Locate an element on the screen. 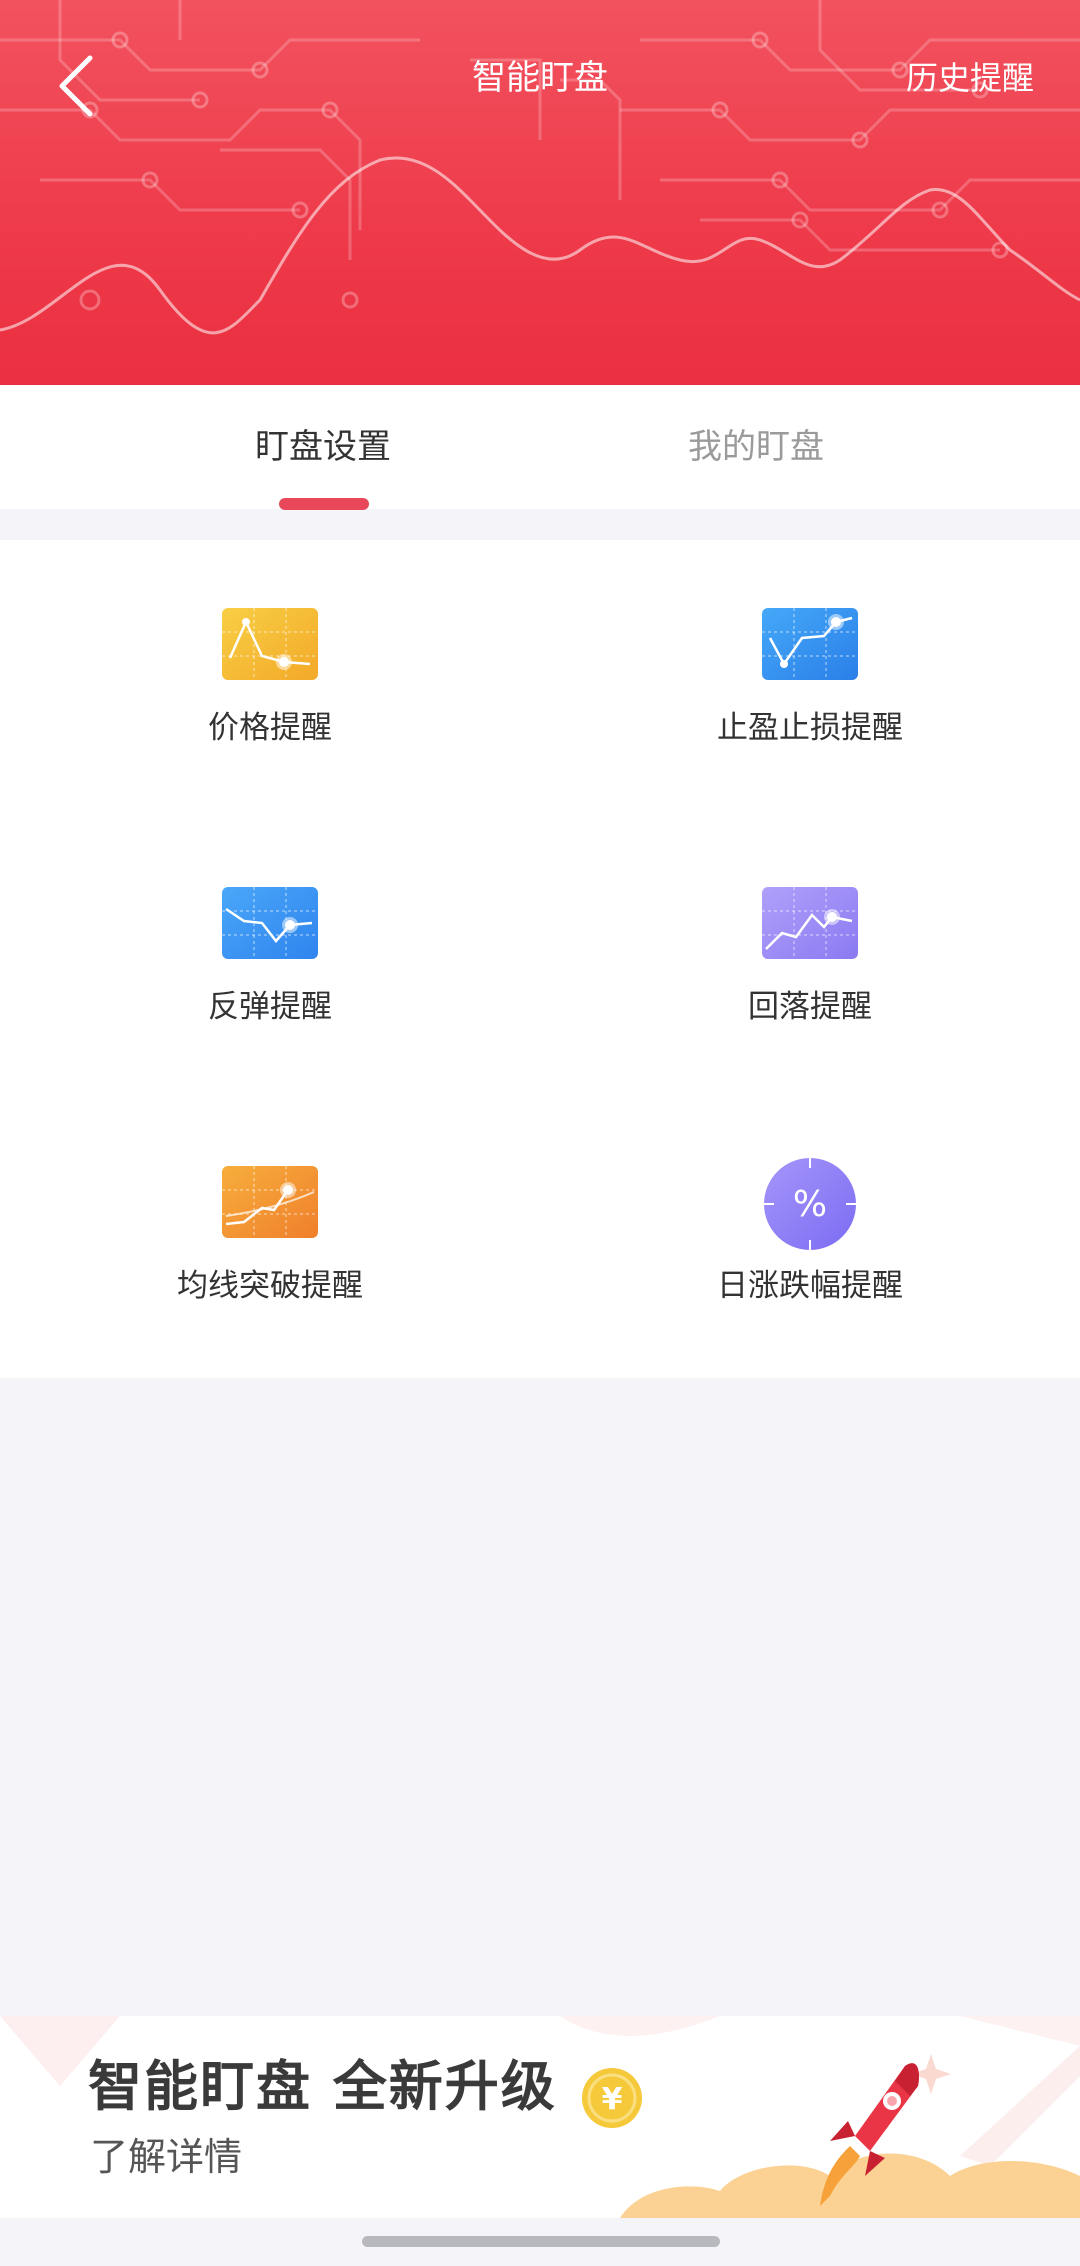 Image resolution: width=1080 pixels, height=2266 pixels. history-alerts-button: 历史提醒 is located at coordinates (970, 78).